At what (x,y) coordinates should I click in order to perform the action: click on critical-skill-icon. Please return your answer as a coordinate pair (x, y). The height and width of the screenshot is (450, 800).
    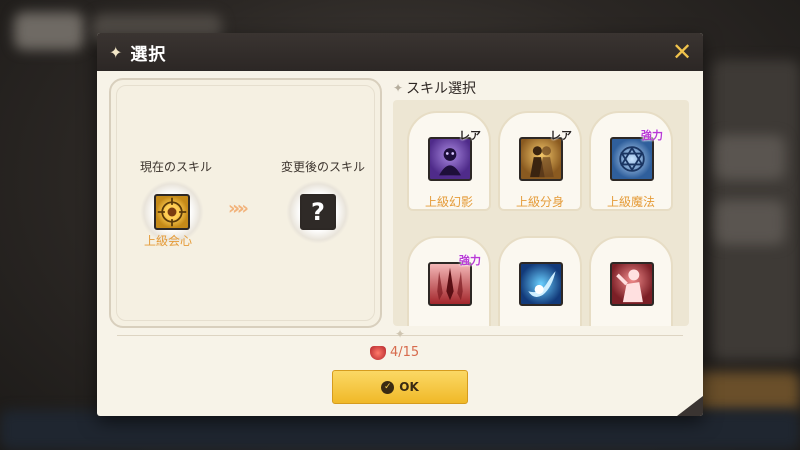
    Looking at the image, I should click on (172, 212).